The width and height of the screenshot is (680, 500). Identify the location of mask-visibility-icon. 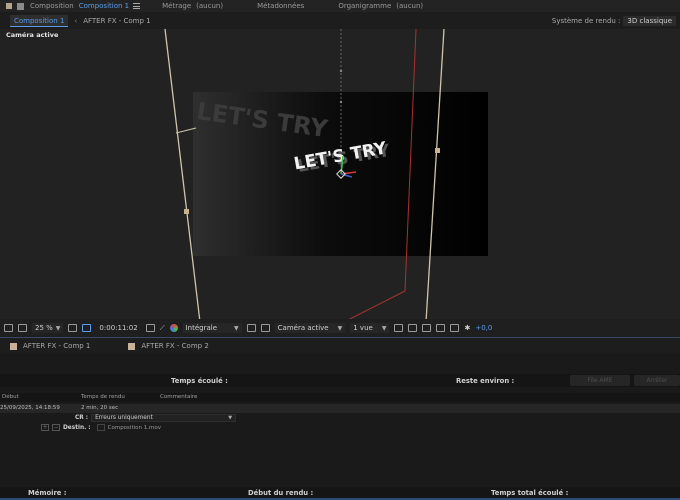
(87, 328).